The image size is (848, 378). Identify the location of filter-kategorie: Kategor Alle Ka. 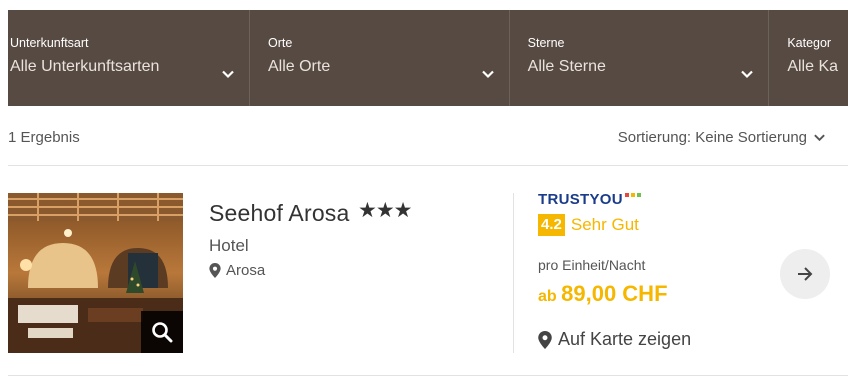
(808, 58).